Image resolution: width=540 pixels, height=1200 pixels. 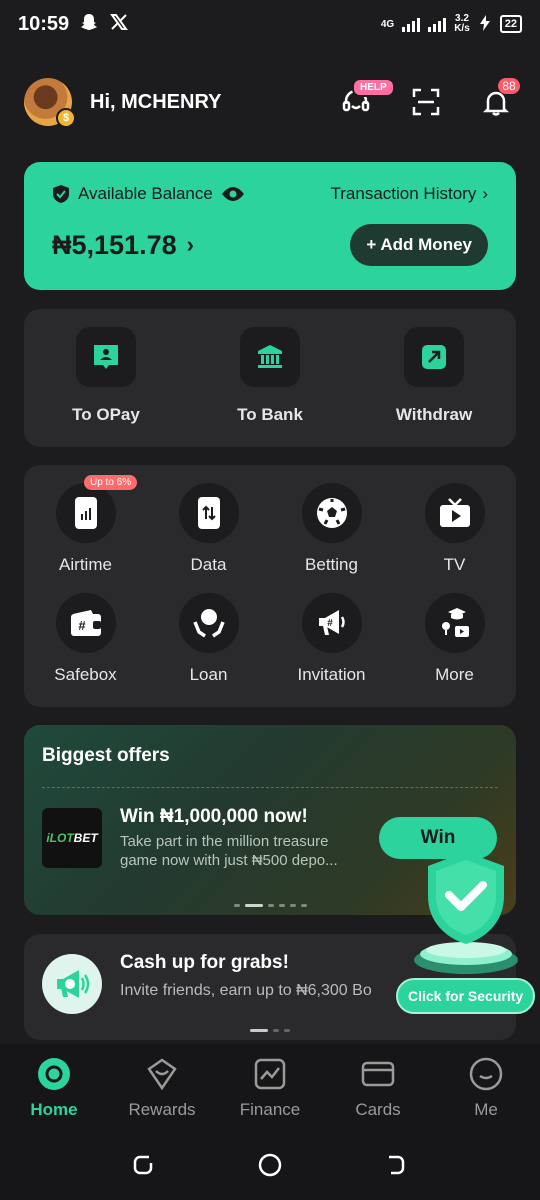 What do you see at coordinates (373, 87) in the screenshot?
I see `help-badge: HELP` at bounding box center [373, 87].